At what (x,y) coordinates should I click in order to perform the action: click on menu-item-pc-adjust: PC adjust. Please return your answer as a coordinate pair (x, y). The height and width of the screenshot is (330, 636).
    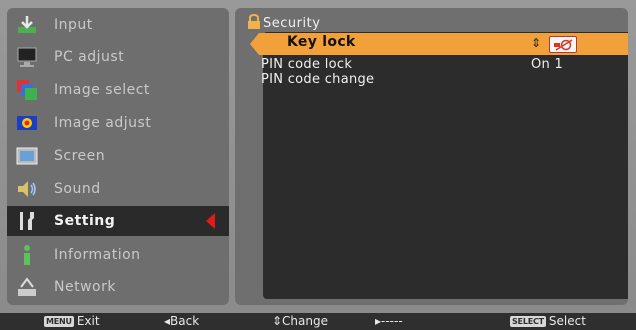
    Looking at the image, I should click on (118, 57).